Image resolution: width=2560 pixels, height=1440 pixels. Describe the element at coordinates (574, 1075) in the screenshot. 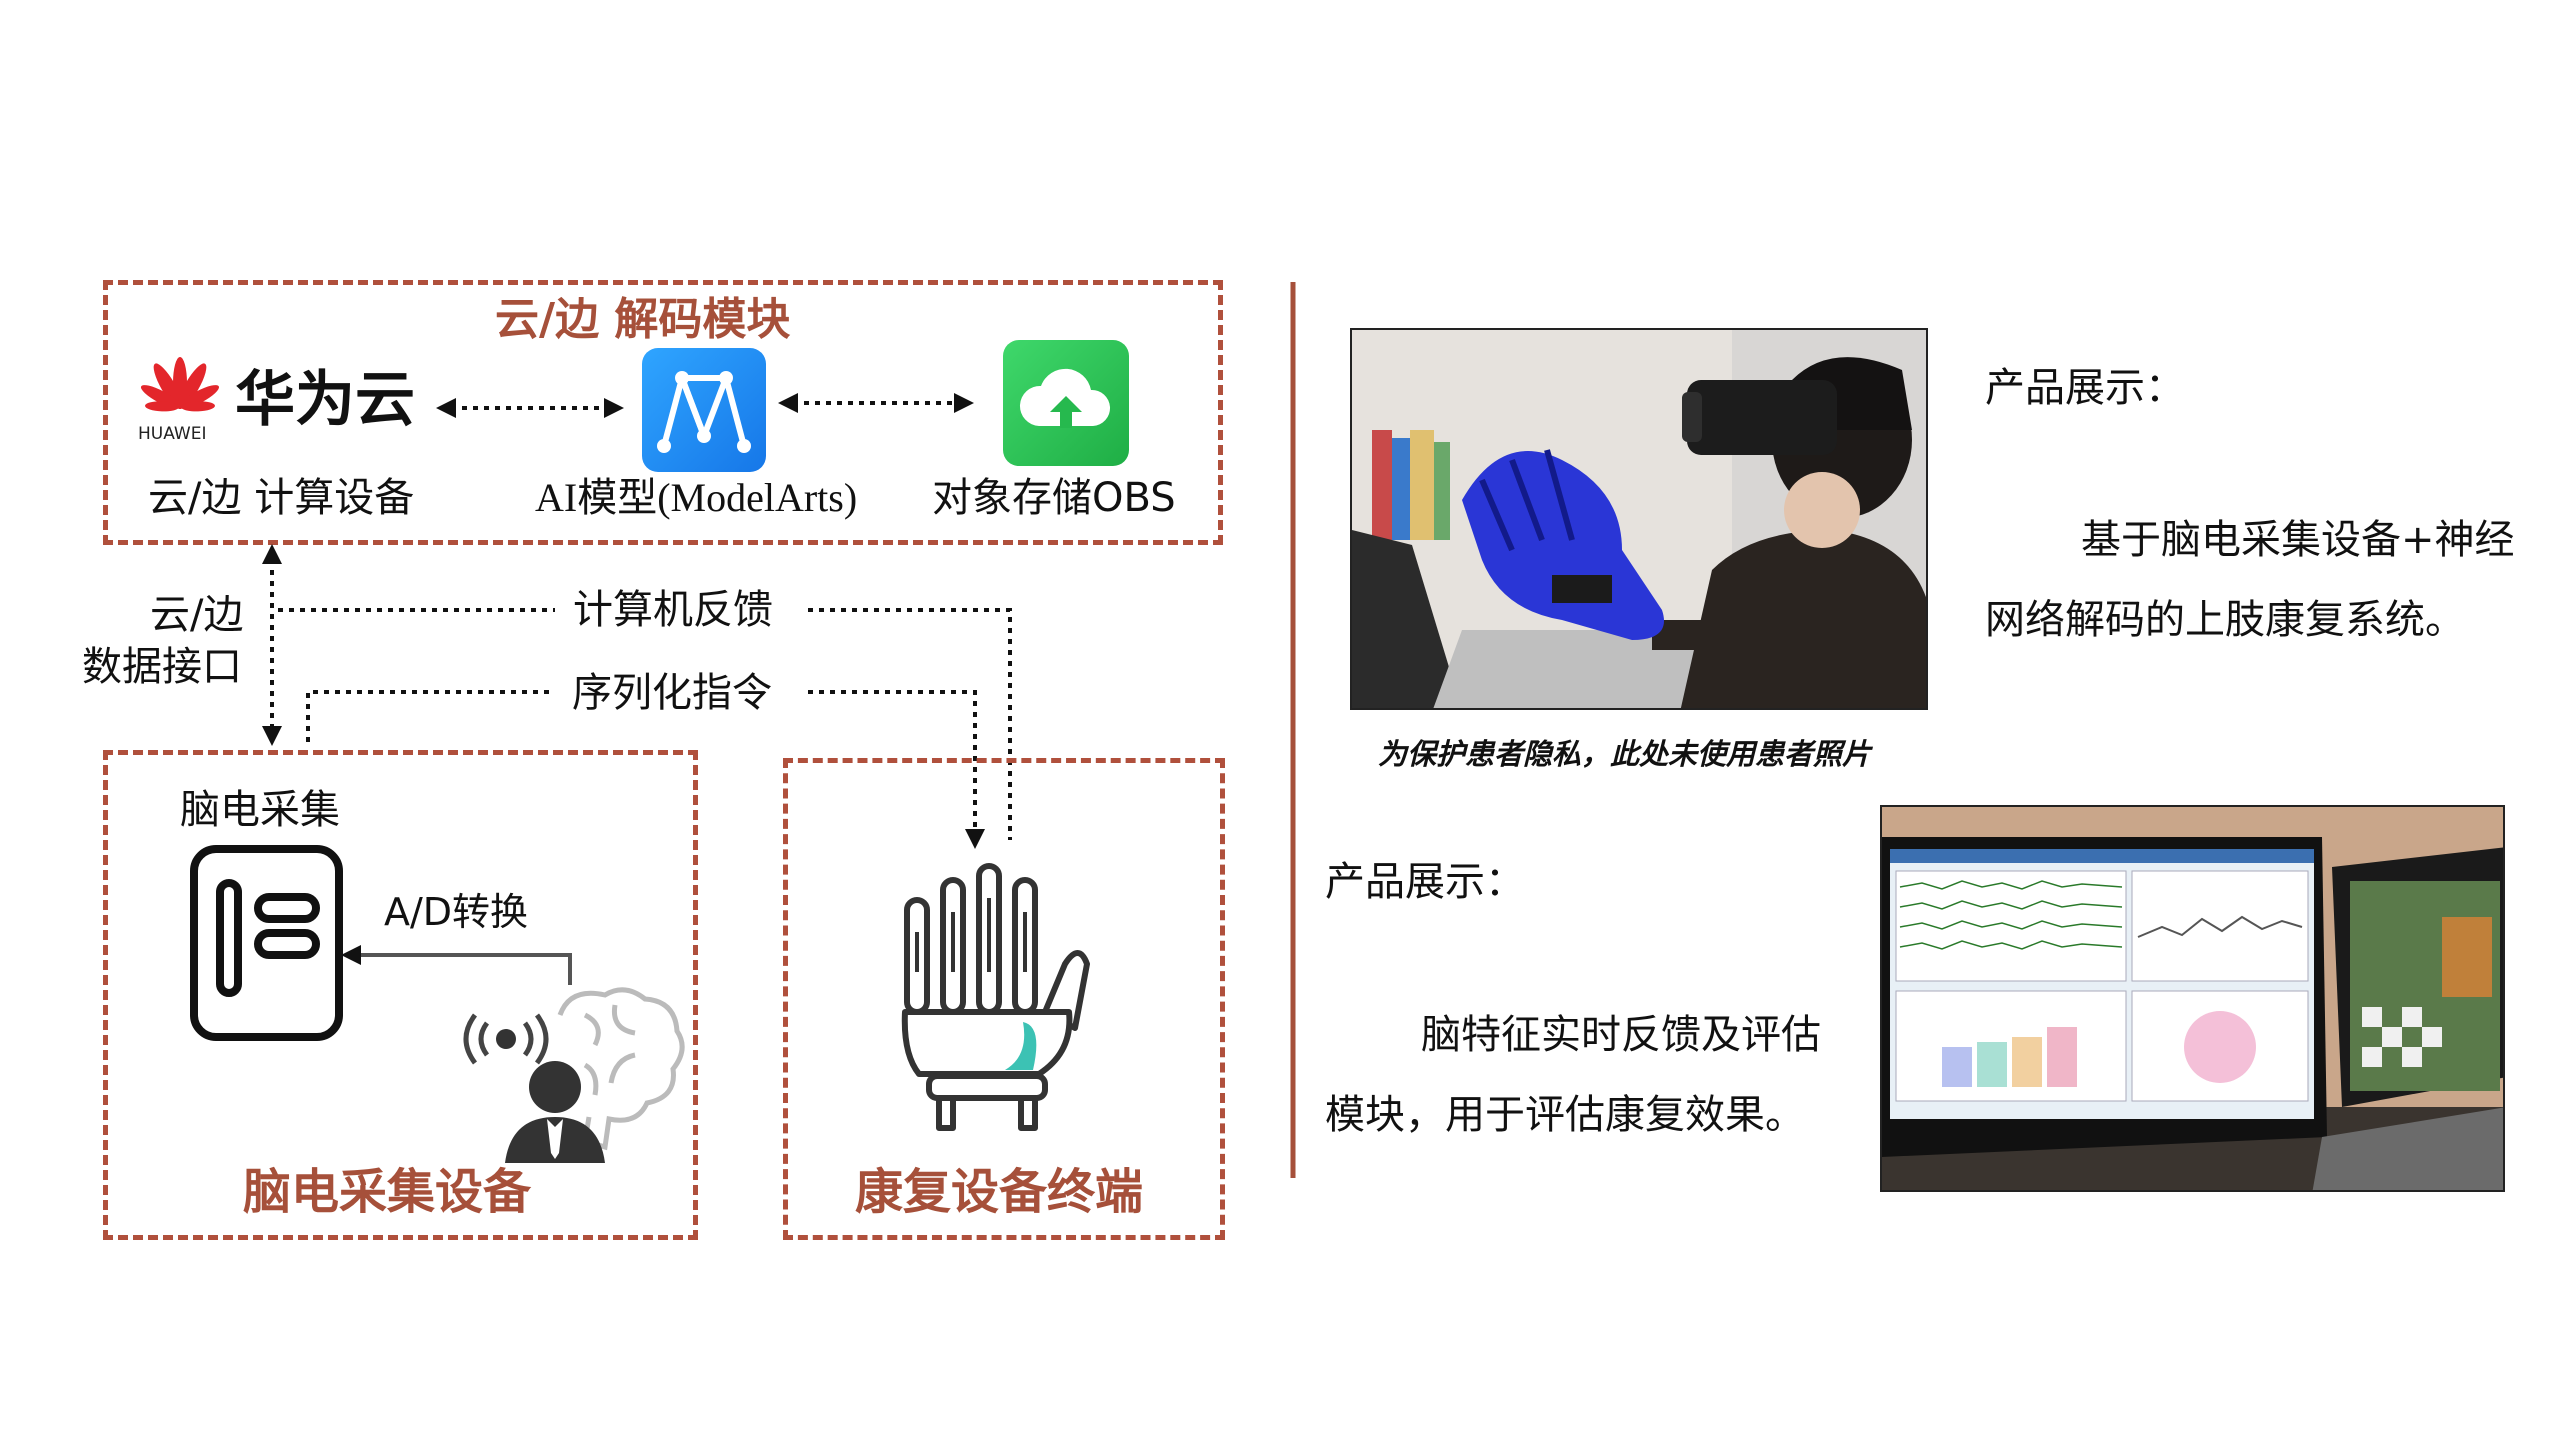

I see `person-brain-icon` at that location.